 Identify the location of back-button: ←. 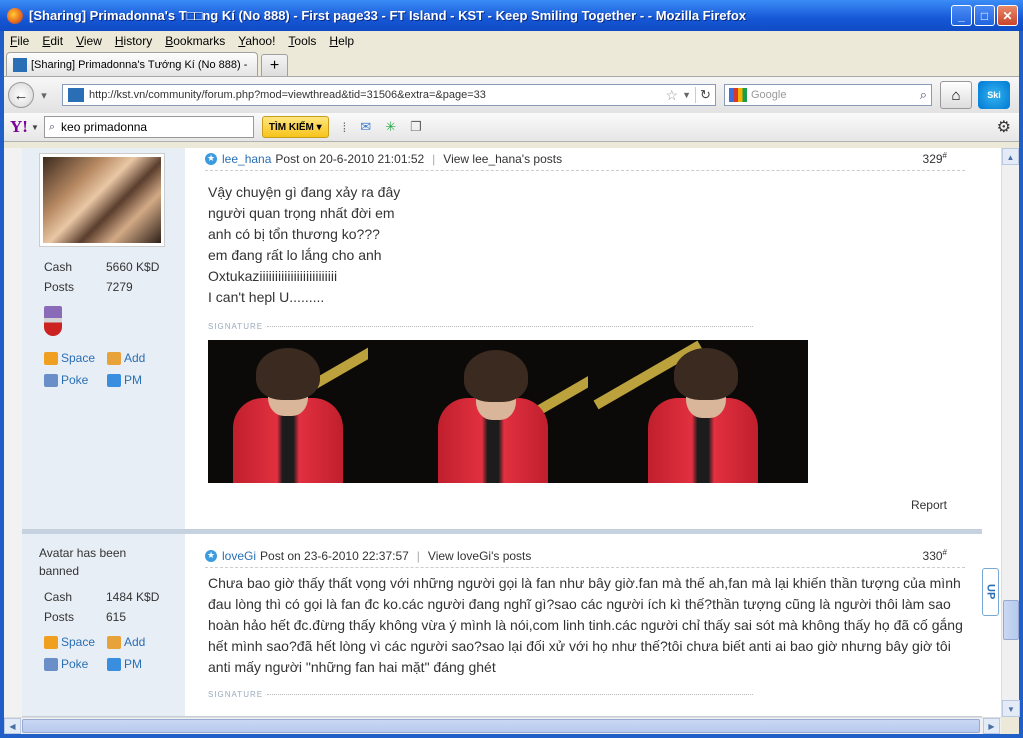
(21, 95).